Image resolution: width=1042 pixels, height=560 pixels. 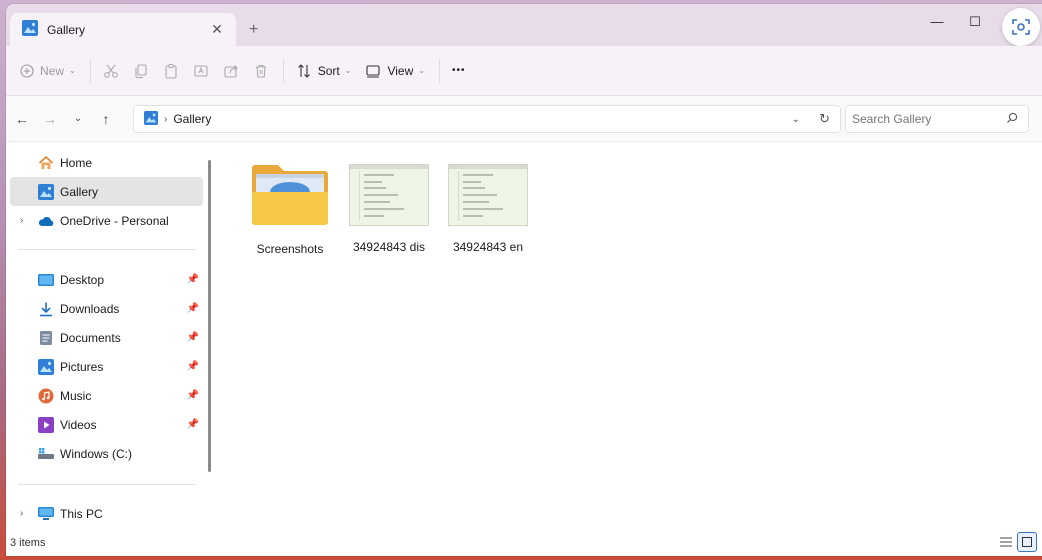 I want to click on desktop-icon, so click(x=46, y=280).